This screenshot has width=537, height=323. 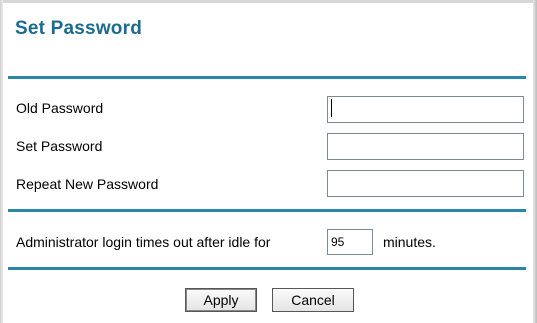 What do you see at coordinates (1, 161) in the screenshot?
I see `panel-left-edge` at bounding box center [1, 161].